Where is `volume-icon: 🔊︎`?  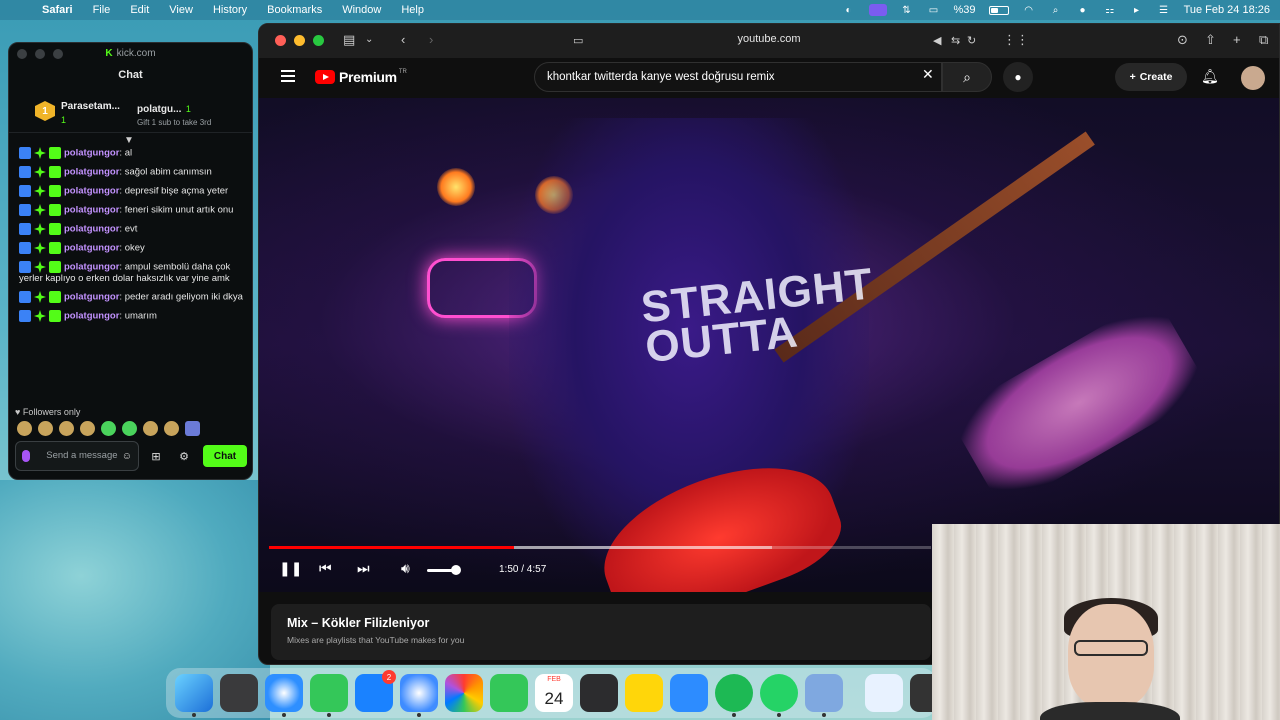
volume-icon: 🔊︎ is located at coordinates (405, 568).